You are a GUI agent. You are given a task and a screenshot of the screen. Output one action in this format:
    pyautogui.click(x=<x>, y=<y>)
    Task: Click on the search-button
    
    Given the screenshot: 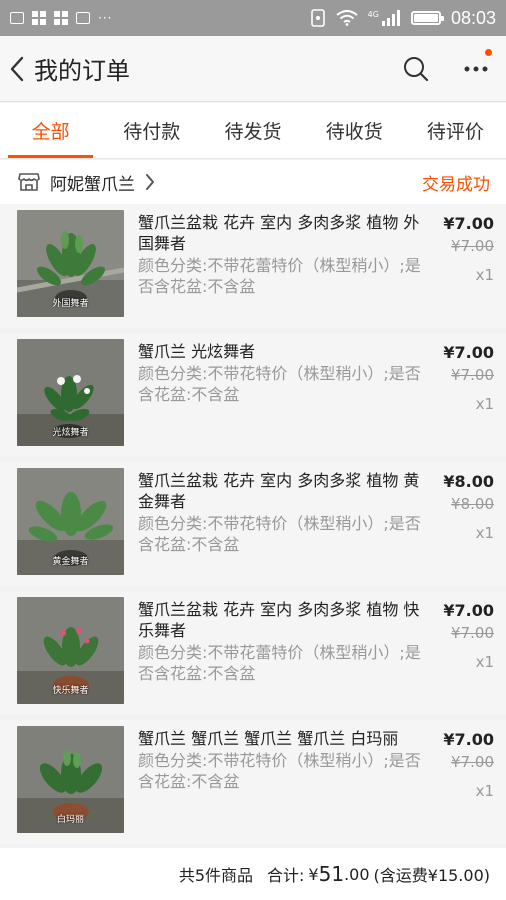 What is the action you would take?
    pyautogui.click(x=416, y=69)
    